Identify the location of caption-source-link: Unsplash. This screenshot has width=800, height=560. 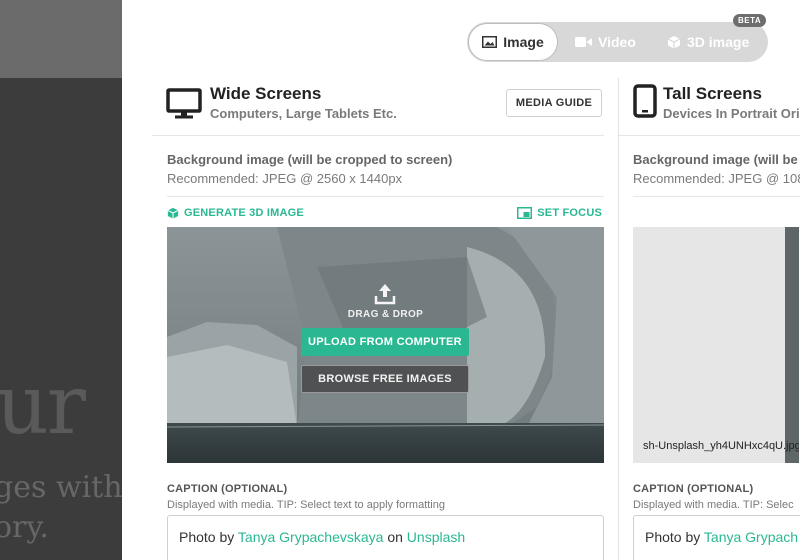
(436, 537).